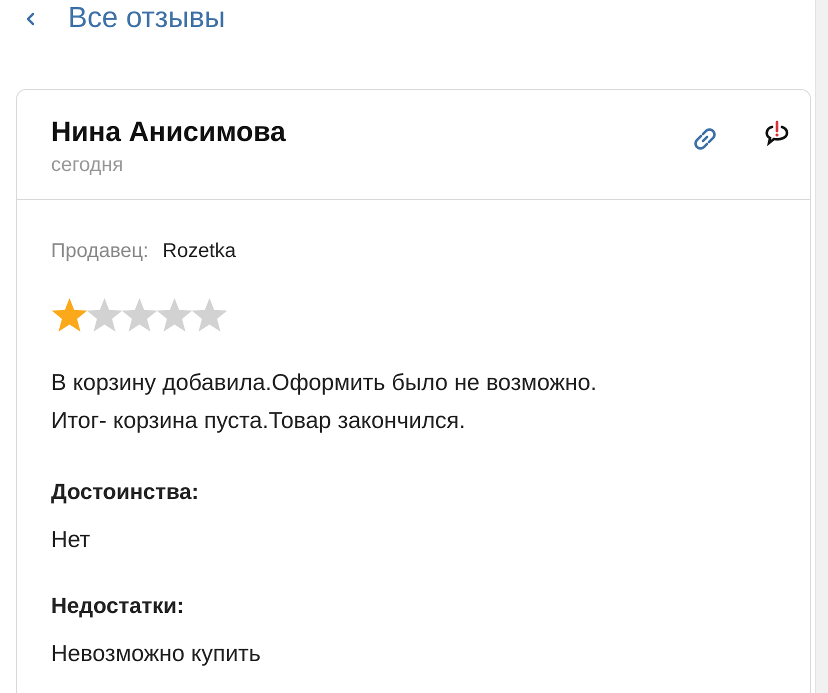 The width and height of the screenshot is (828, 693). I want to click on back-link: Все отзывы, so click(147, 18).